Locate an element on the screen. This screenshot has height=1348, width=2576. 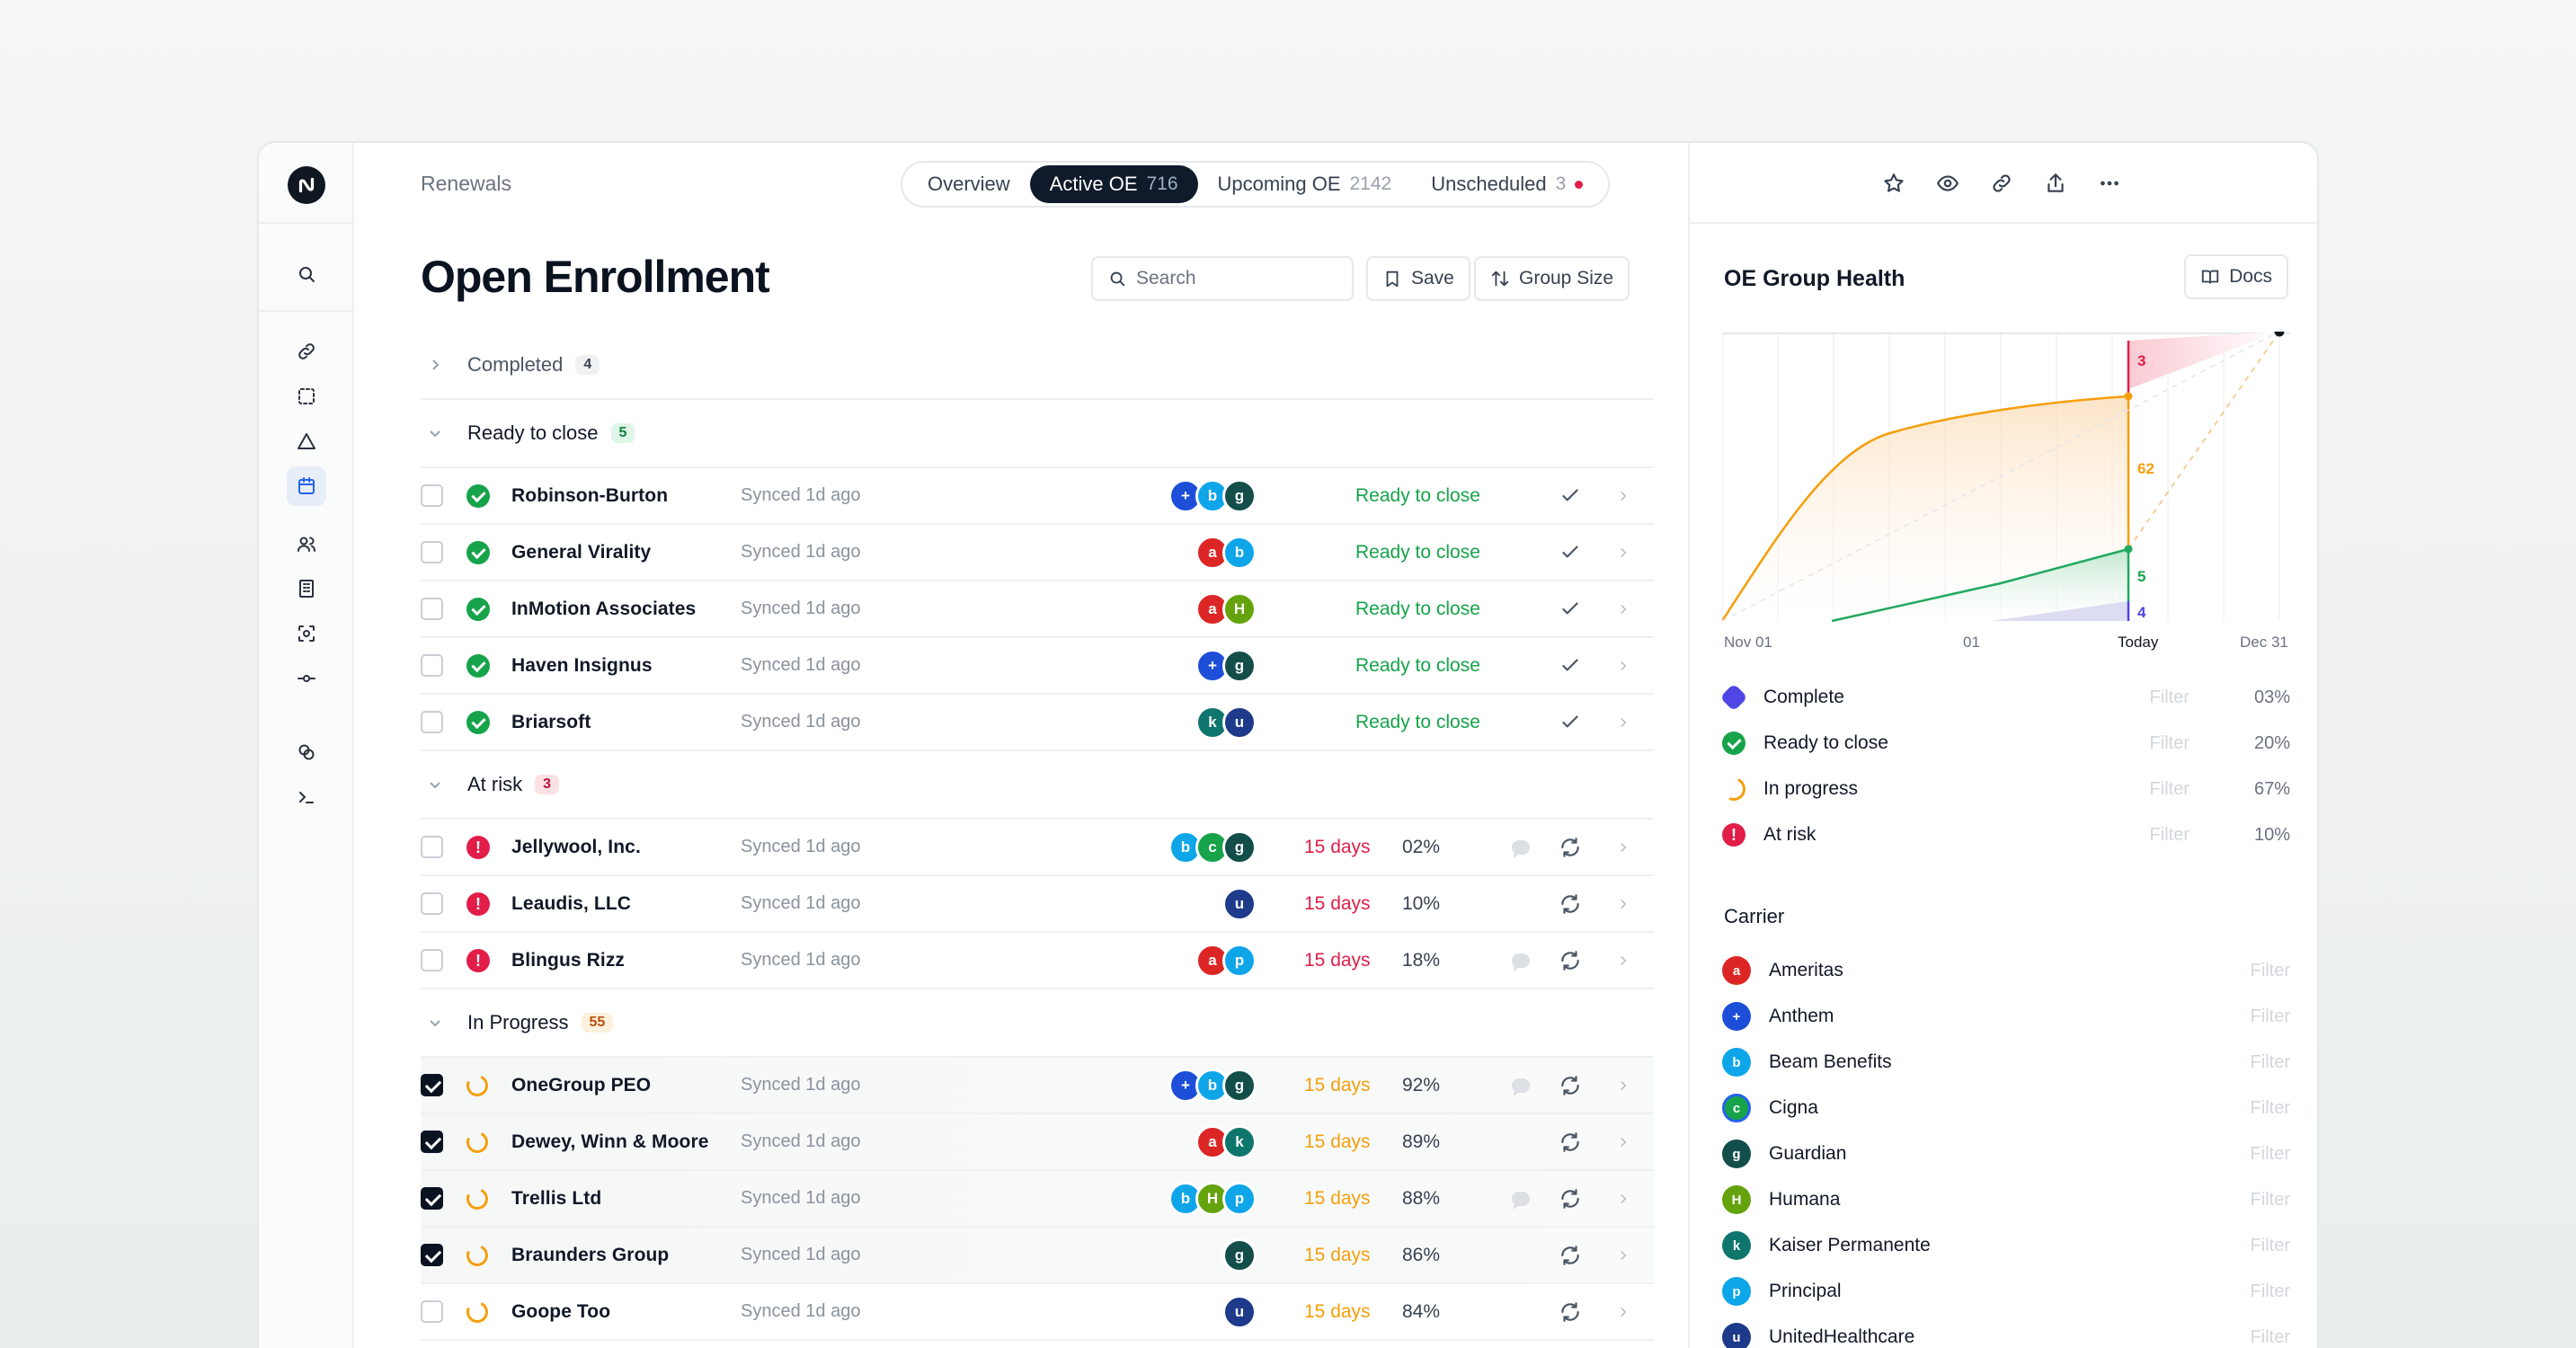
group-size-button: Group Size is located at coordinates (1552, 278).